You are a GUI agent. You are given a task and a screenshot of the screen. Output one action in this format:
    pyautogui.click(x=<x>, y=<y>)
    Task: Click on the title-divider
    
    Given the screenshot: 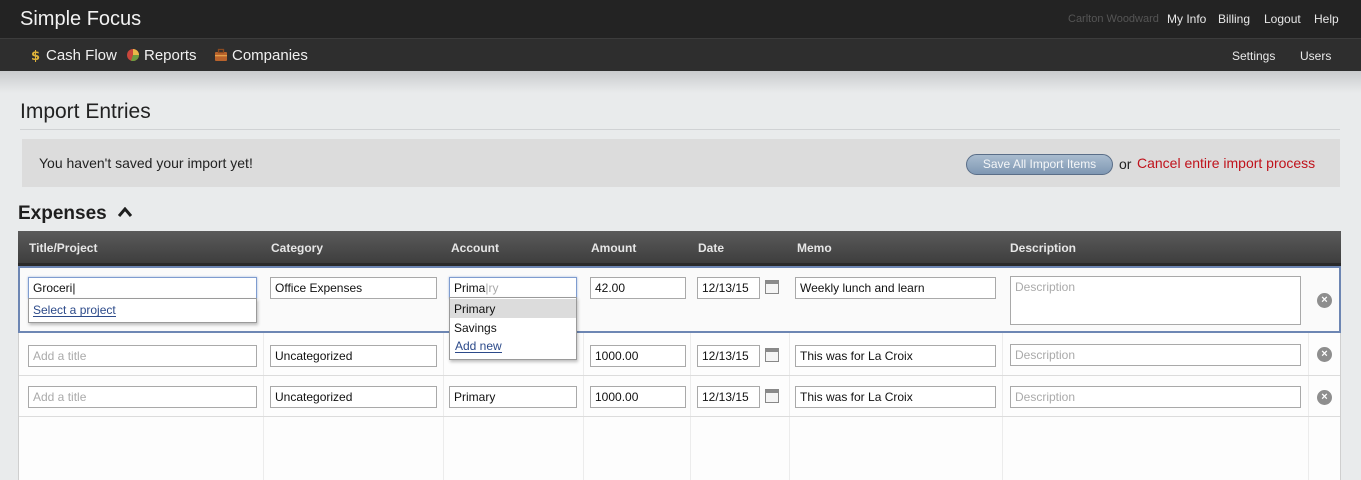 What is the action you would take?
    pyautogui.click(x=680, y=129)
    